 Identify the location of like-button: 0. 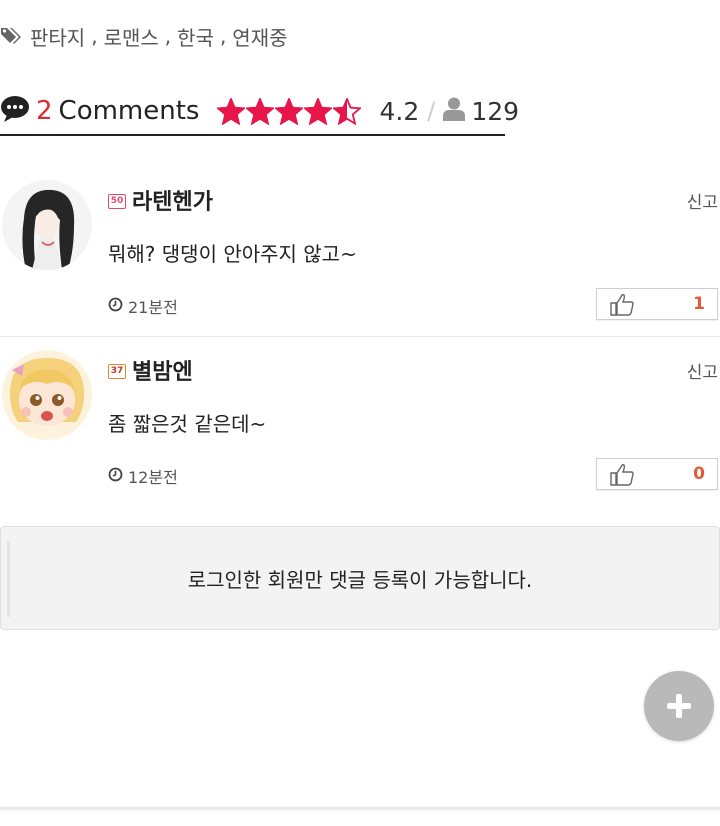
(657, 474).